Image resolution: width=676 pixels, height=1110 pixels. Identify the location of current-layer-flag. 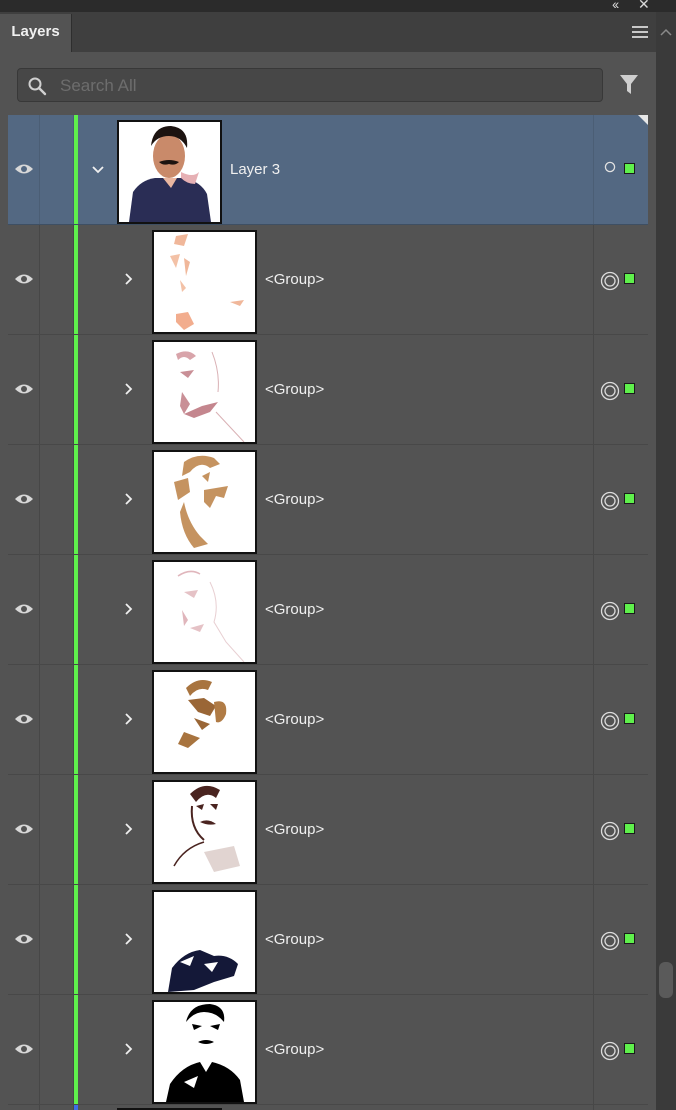
(643, 120).